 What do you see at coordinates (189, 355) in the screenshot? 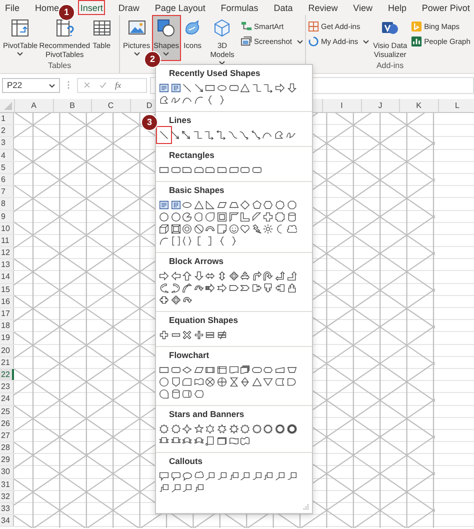
I see `section-heading: Flowchart` at bounding box center [189, 355].